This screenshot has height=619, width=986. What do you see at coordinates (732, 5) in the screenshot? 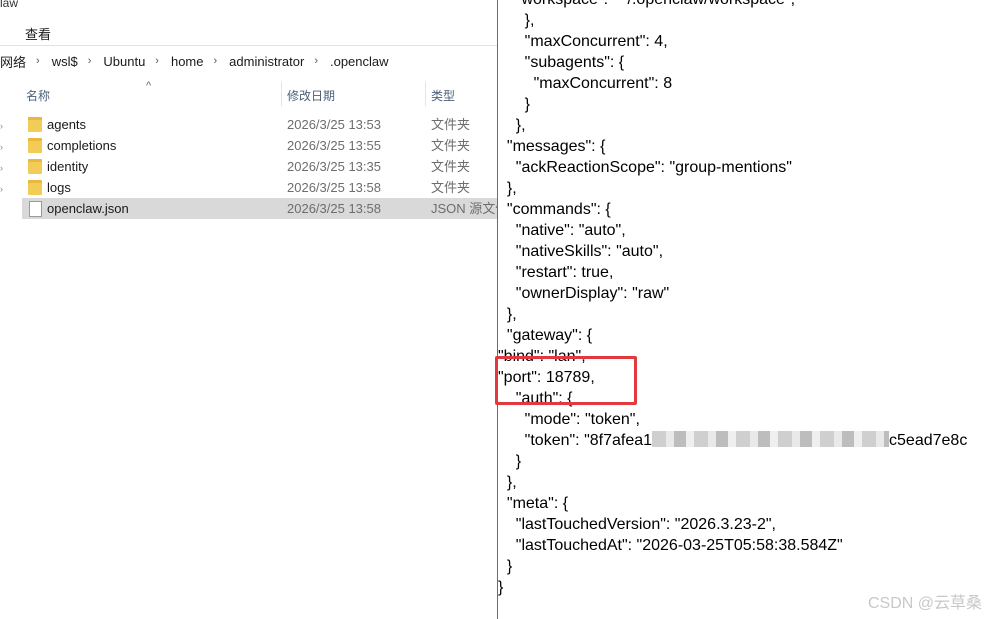
I see `code-line: "workspace": "~/.openclaw/workspace",` at bounding box center [732, 5].